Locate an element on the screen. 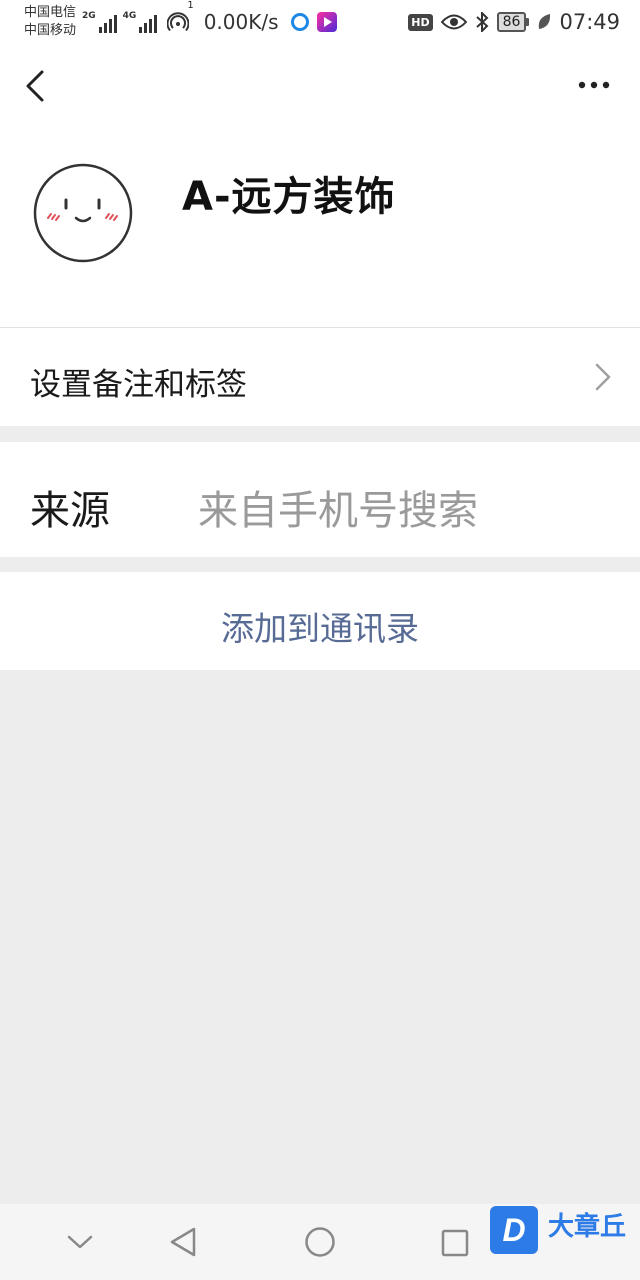 This screenshot has height=1280, width=640. status-bar: 中国电信 中国移动 2G 4G 1 0.00K/s HD 86 07:49 is located at coordinates (320, 22).